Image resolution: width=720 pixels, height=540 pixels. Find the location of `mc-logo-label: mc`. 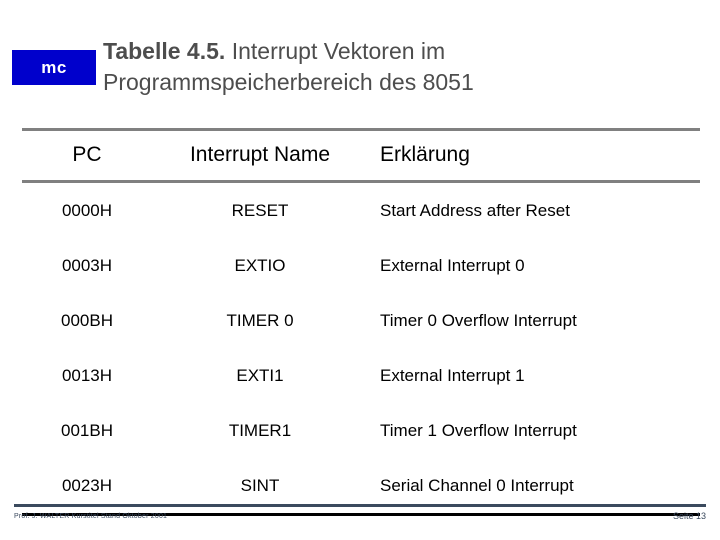

mc-logo-label: mc is located at coordinates (54, 67).